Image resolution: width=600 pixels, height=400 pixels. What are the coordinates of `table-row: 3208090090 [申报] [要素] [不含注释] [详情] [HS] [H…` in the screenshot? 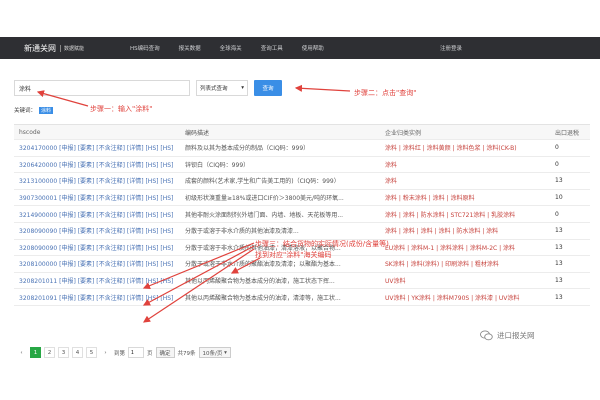 It's located at (302, 231).